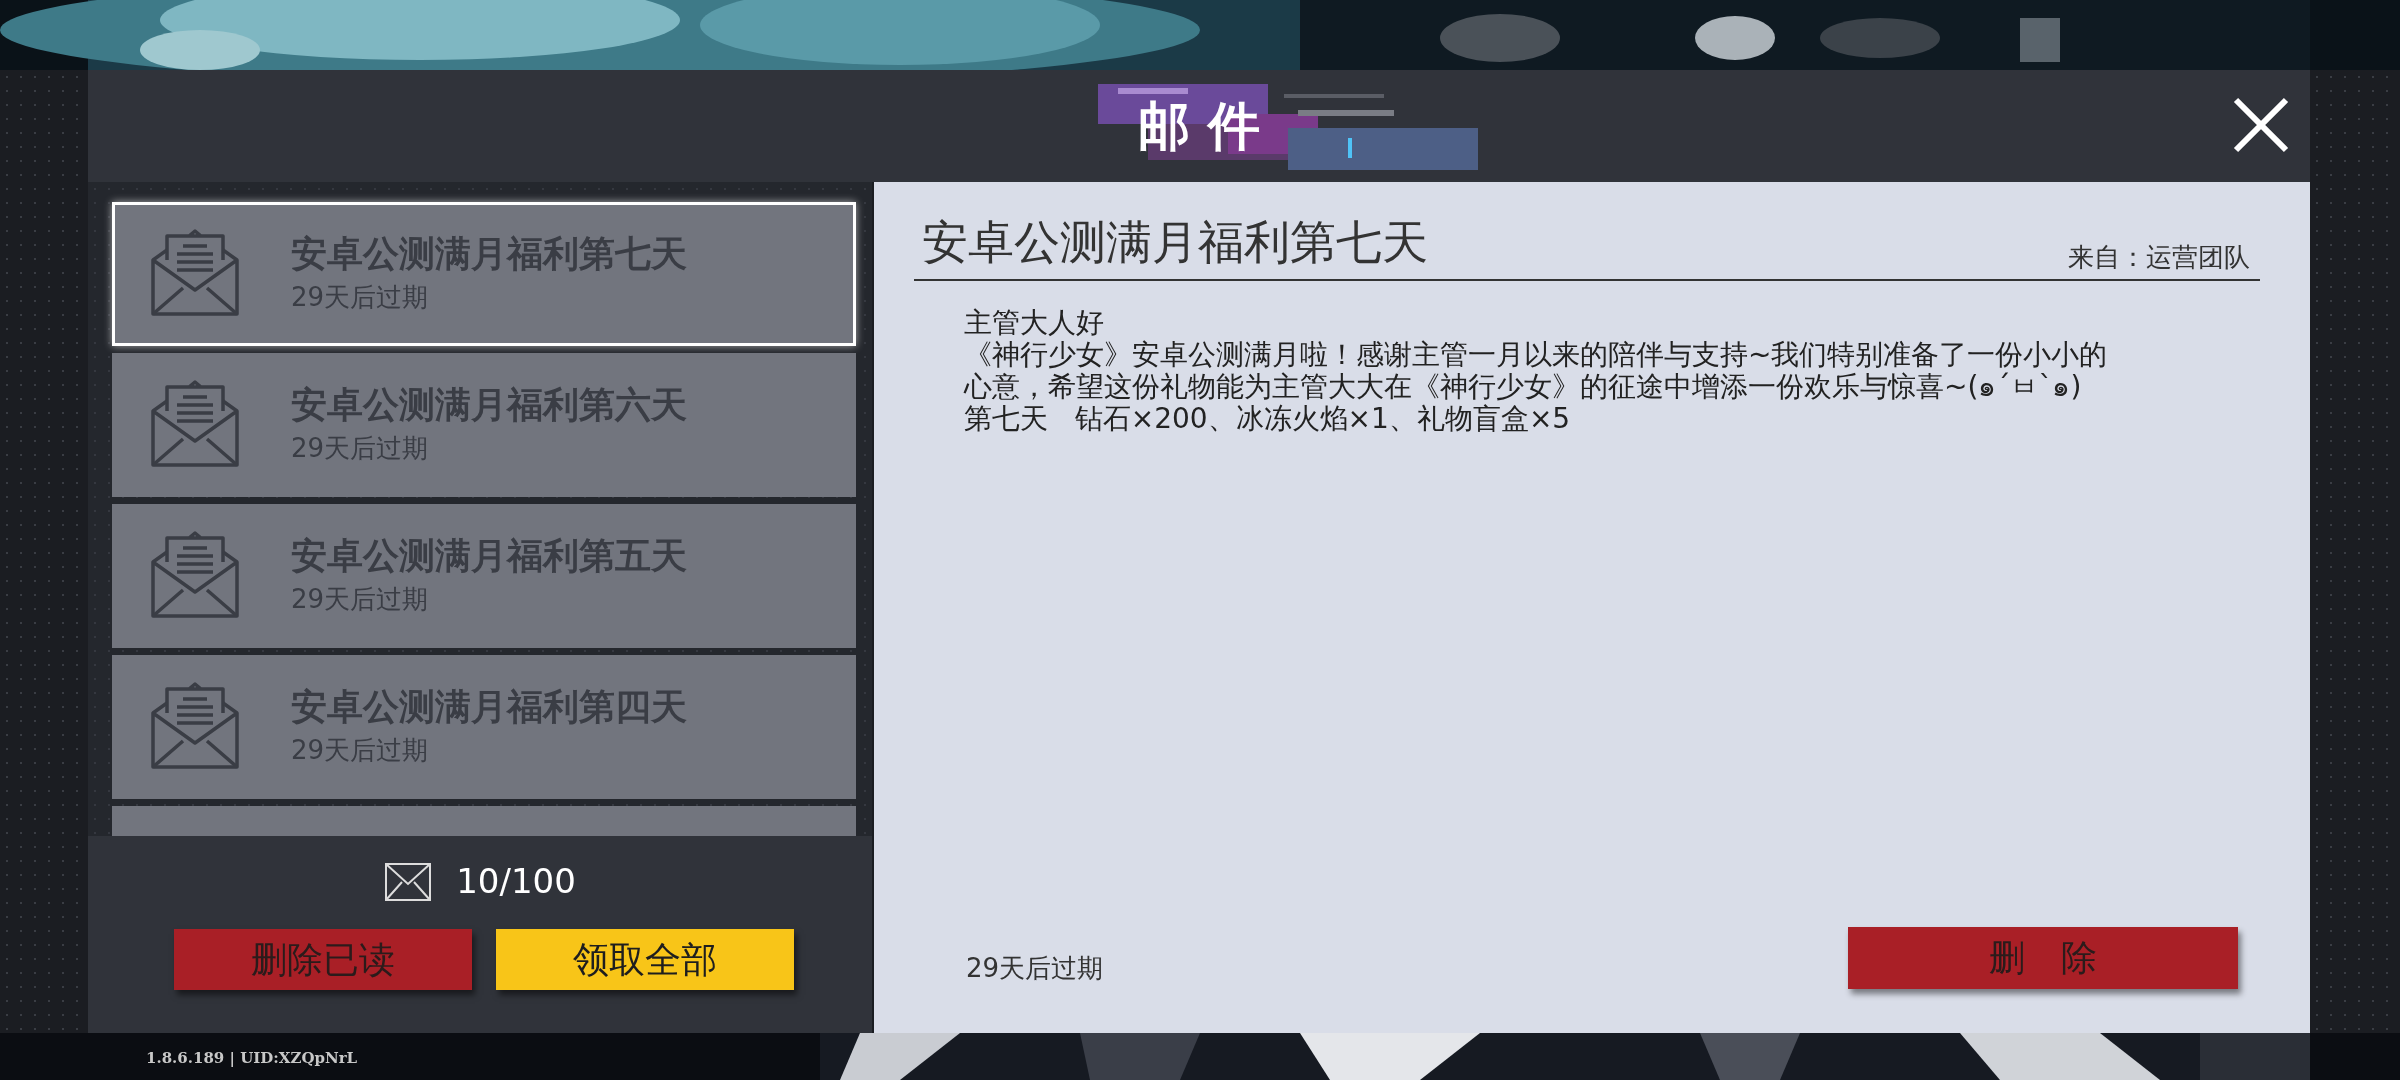 This screenshot has width=2400, height=1080. I want to click on sender-label: 来自：运营团队, so click(2159, 257).